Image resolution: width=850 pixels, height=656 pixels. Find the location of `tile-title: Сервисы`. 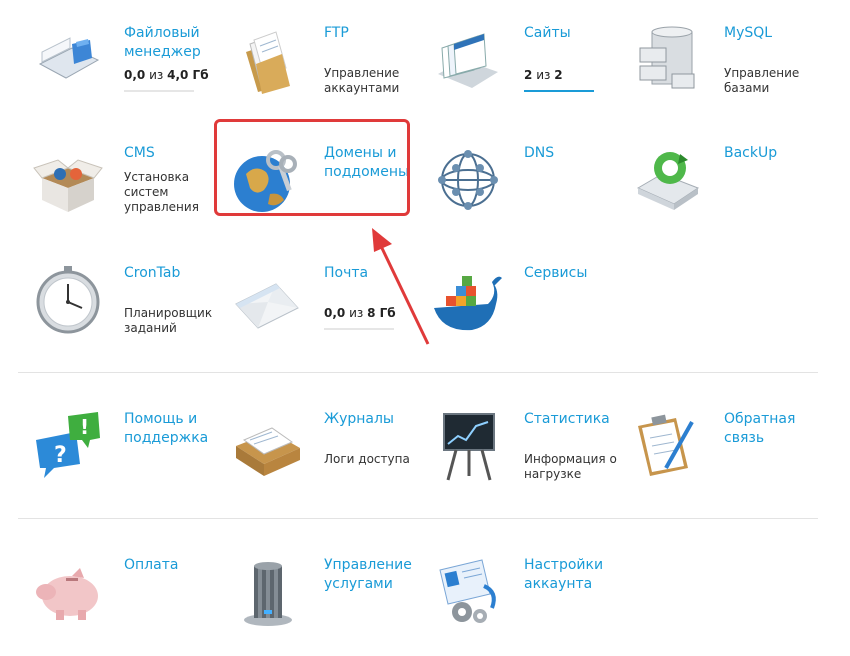

tile-title: Сервисы is located at coordinates (574, 273).